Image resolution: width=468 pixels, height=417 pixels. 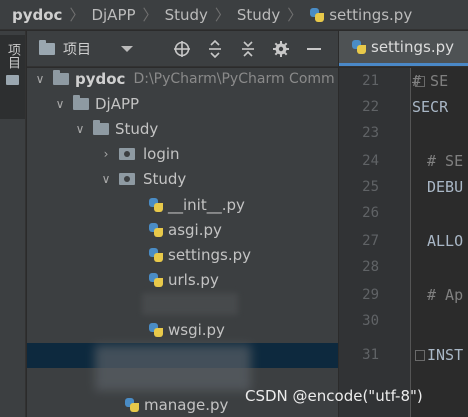 I want to click on line-number: 31, so click(x=370, y=355).